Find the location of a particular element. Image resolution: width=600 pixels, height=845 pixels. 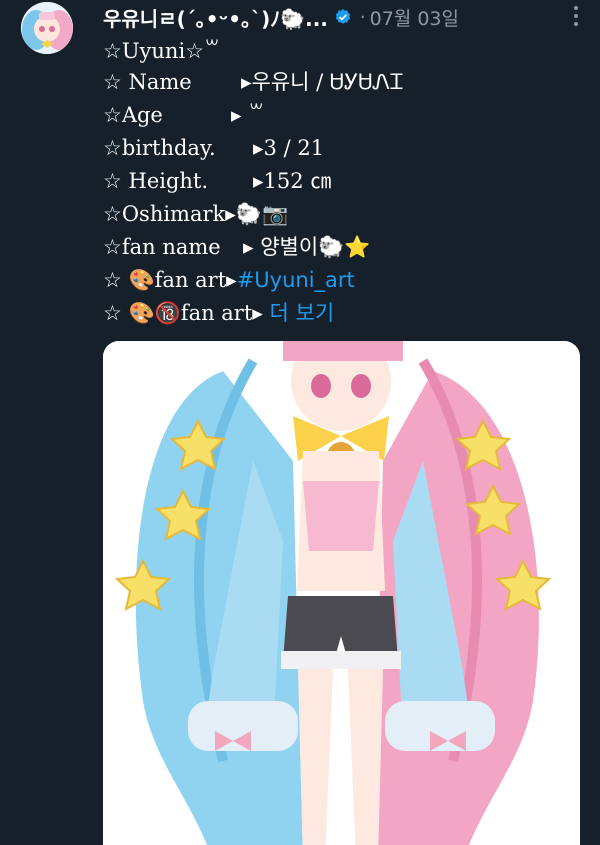

bio-line: ☆fan name ▸ 양별이🐑⭐ is located at coordinates (237, 247).